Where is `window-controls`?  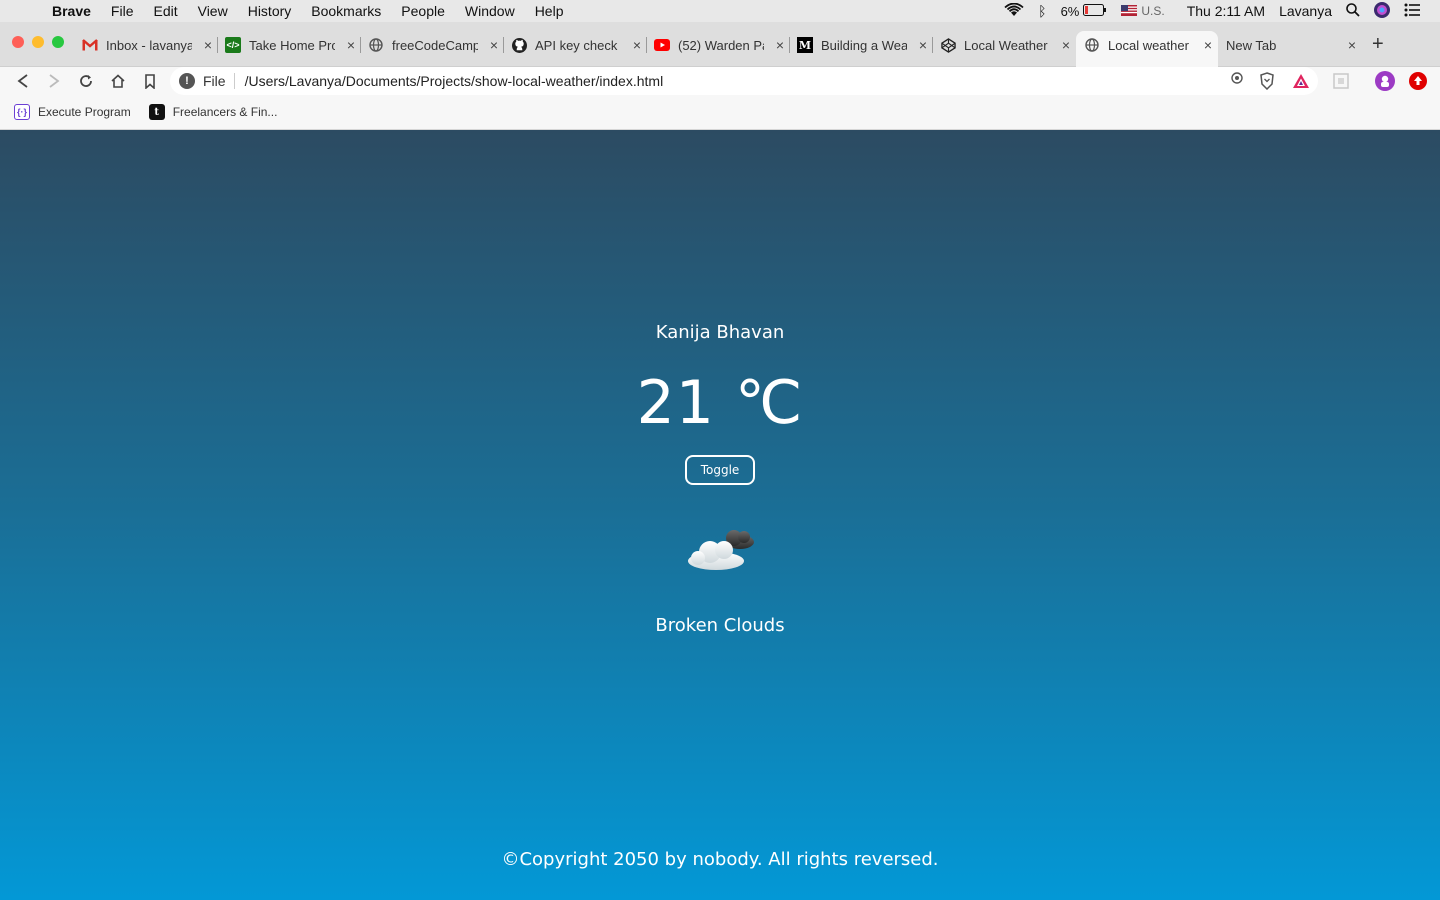
window-controls is located at coordinates (38, 42).